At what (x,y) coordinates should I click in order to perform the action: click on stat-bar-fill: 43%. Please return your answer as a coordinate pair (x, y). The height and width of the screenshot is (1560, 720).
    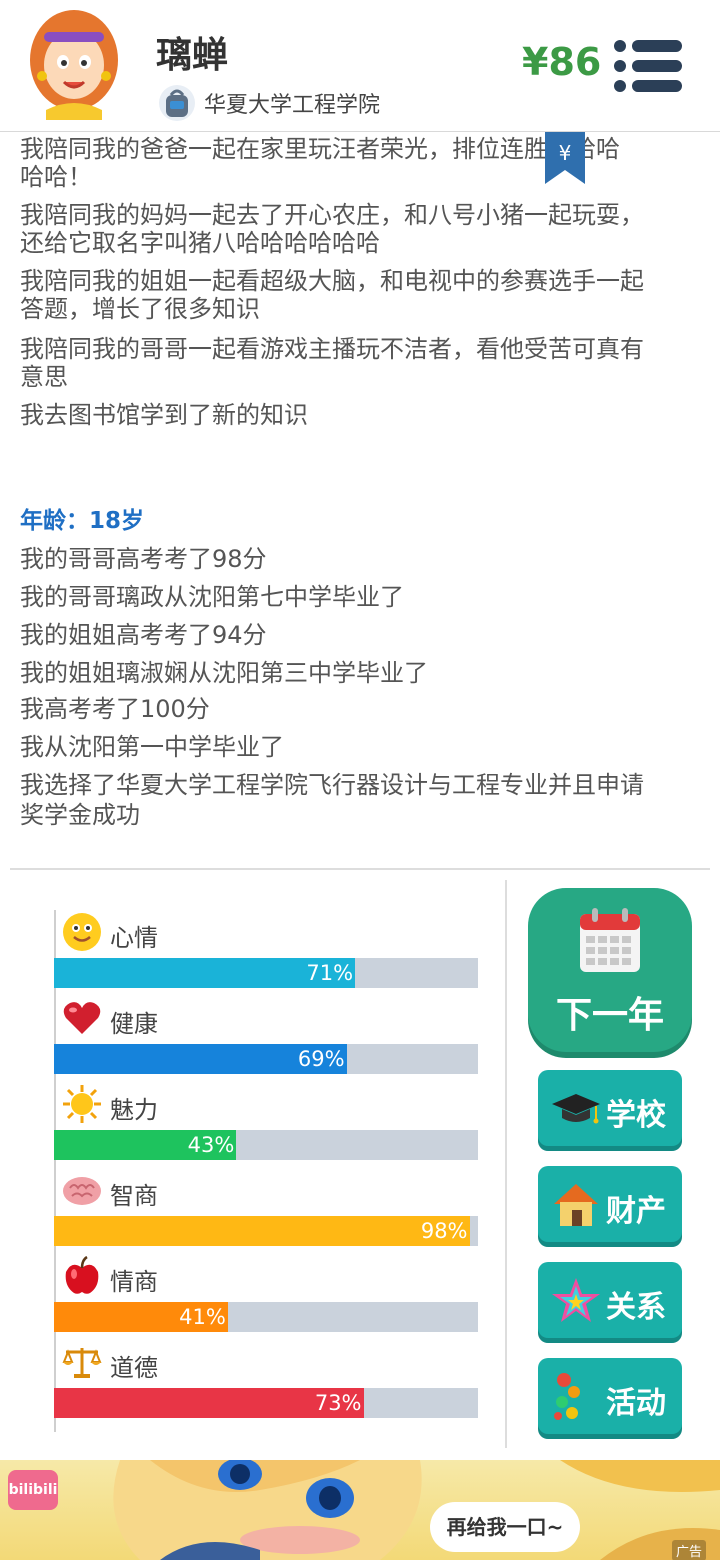
    Looking at the image, I should click on (145, 1145).